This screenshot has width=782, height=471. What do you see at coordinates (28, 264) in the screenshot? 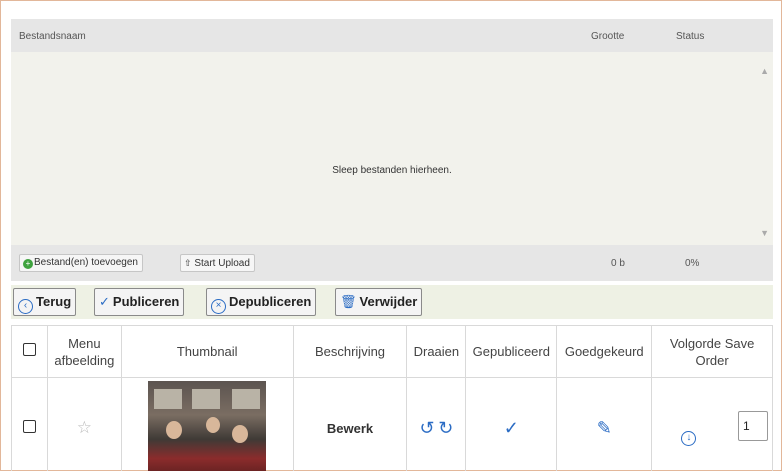
I see `plus-circle-icon: +` at bounding box center [28, 264].